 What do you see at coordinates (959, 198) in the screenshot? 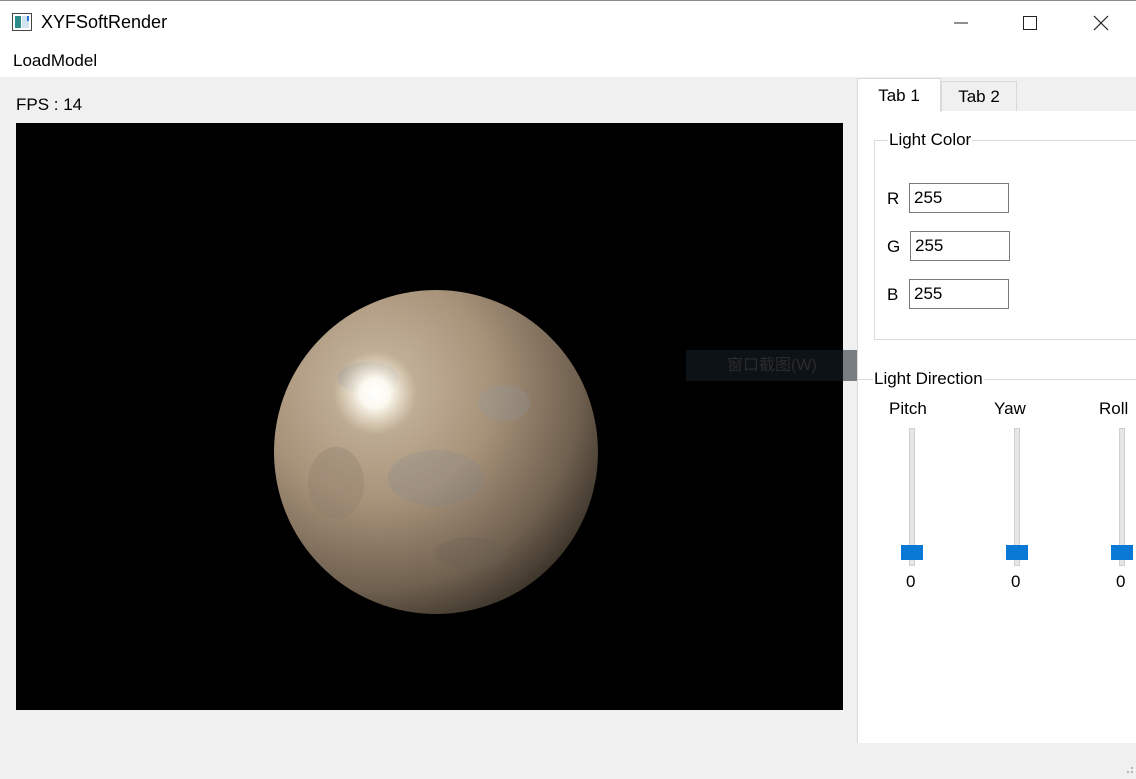
I see `r-input` at bounding box center [959, 198].